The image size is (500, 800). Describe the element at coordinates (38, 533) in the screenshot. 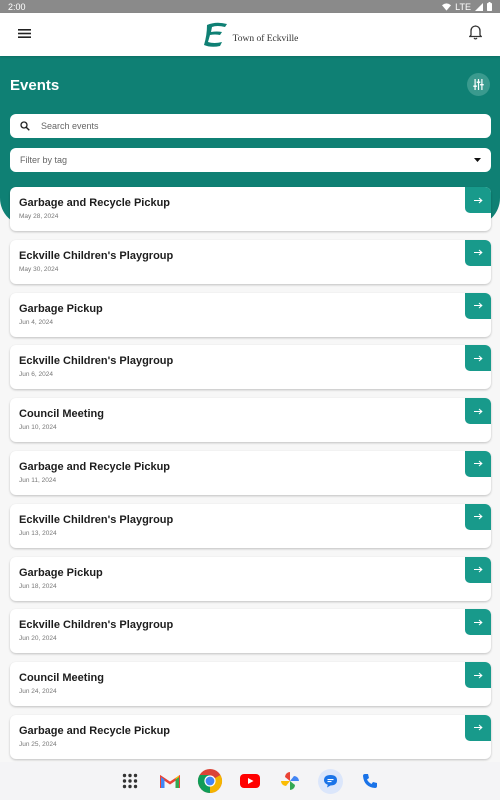

I see `event-date: Jun 13, 2024` at that location.